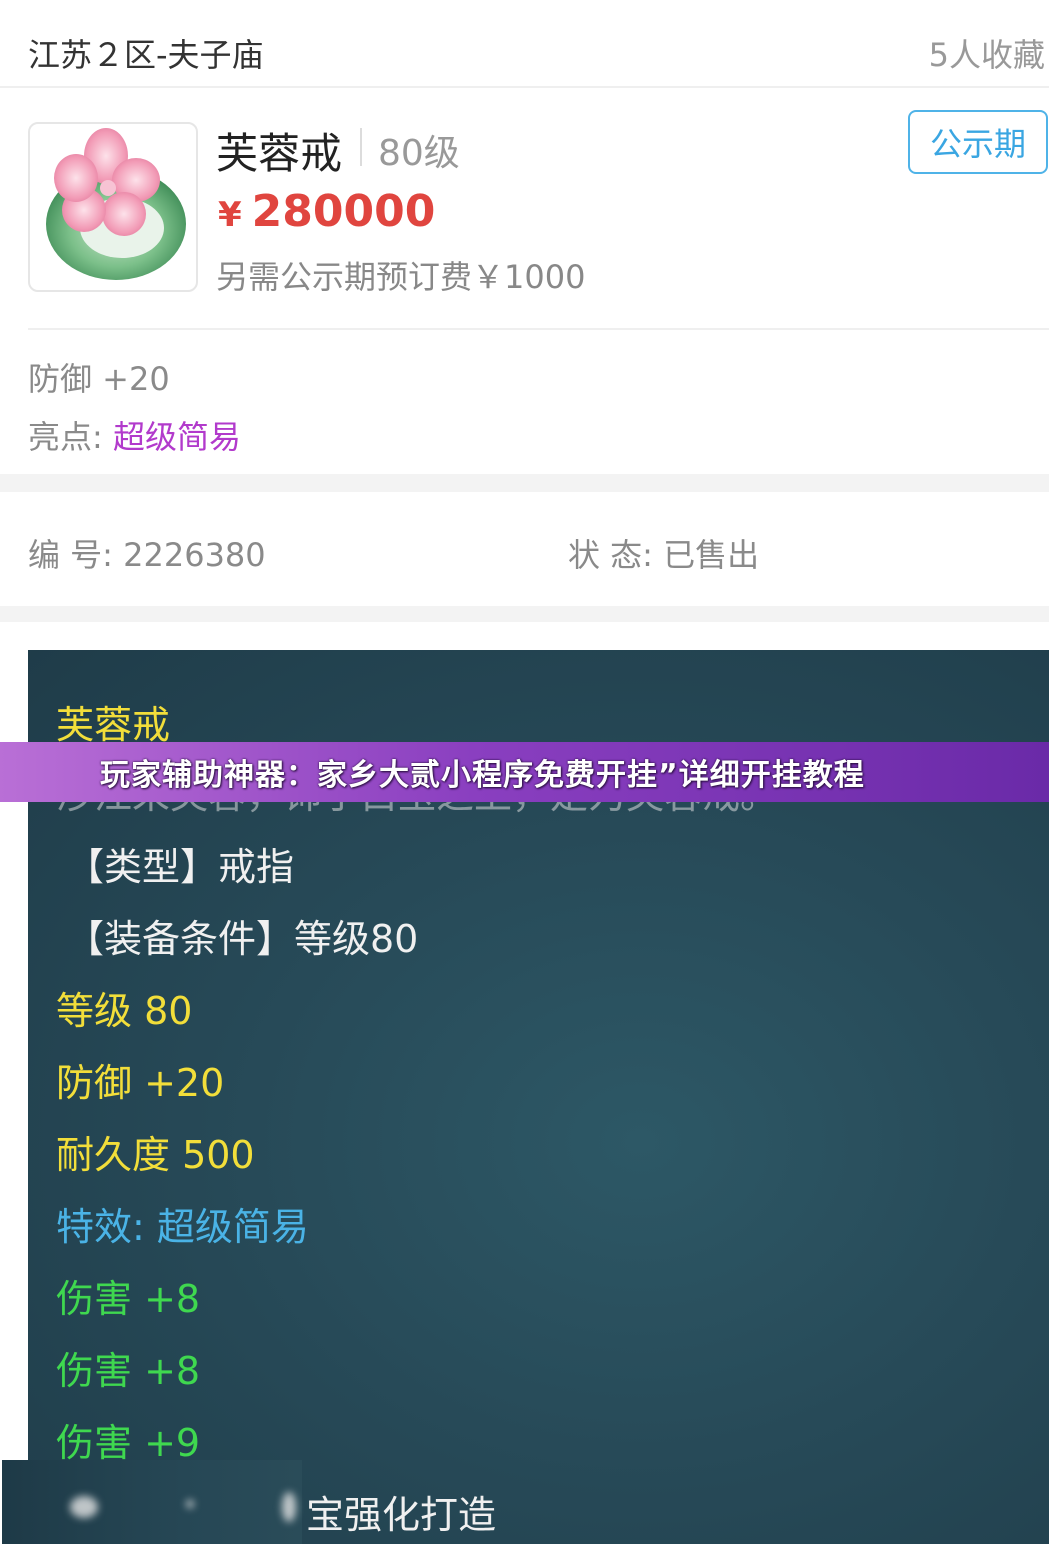 The width and height of the screenshot is (1049, 1544). I want to click on sale-state: 状 态: 已售出, so click(664, 555).